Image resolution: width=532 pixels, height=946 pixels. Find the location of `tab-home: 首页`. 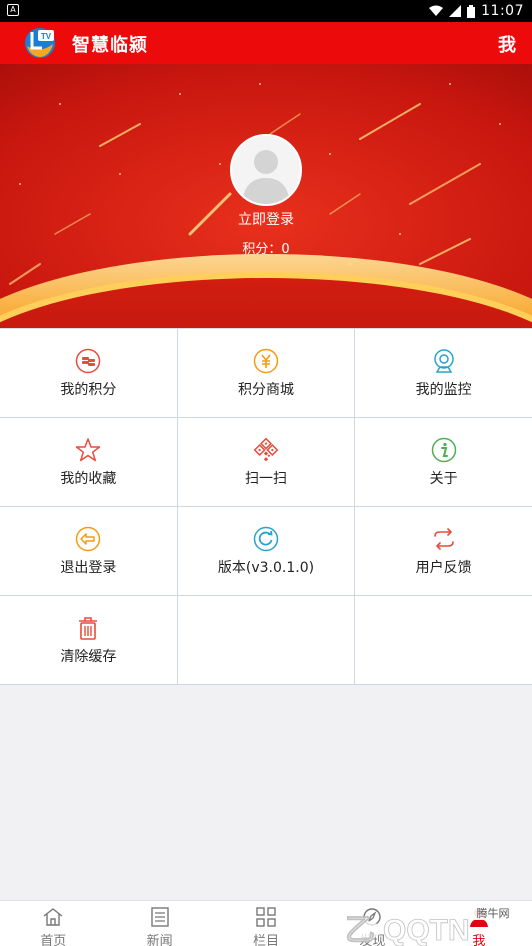

tab-home: 首页 is located at coordinates (53, 923).